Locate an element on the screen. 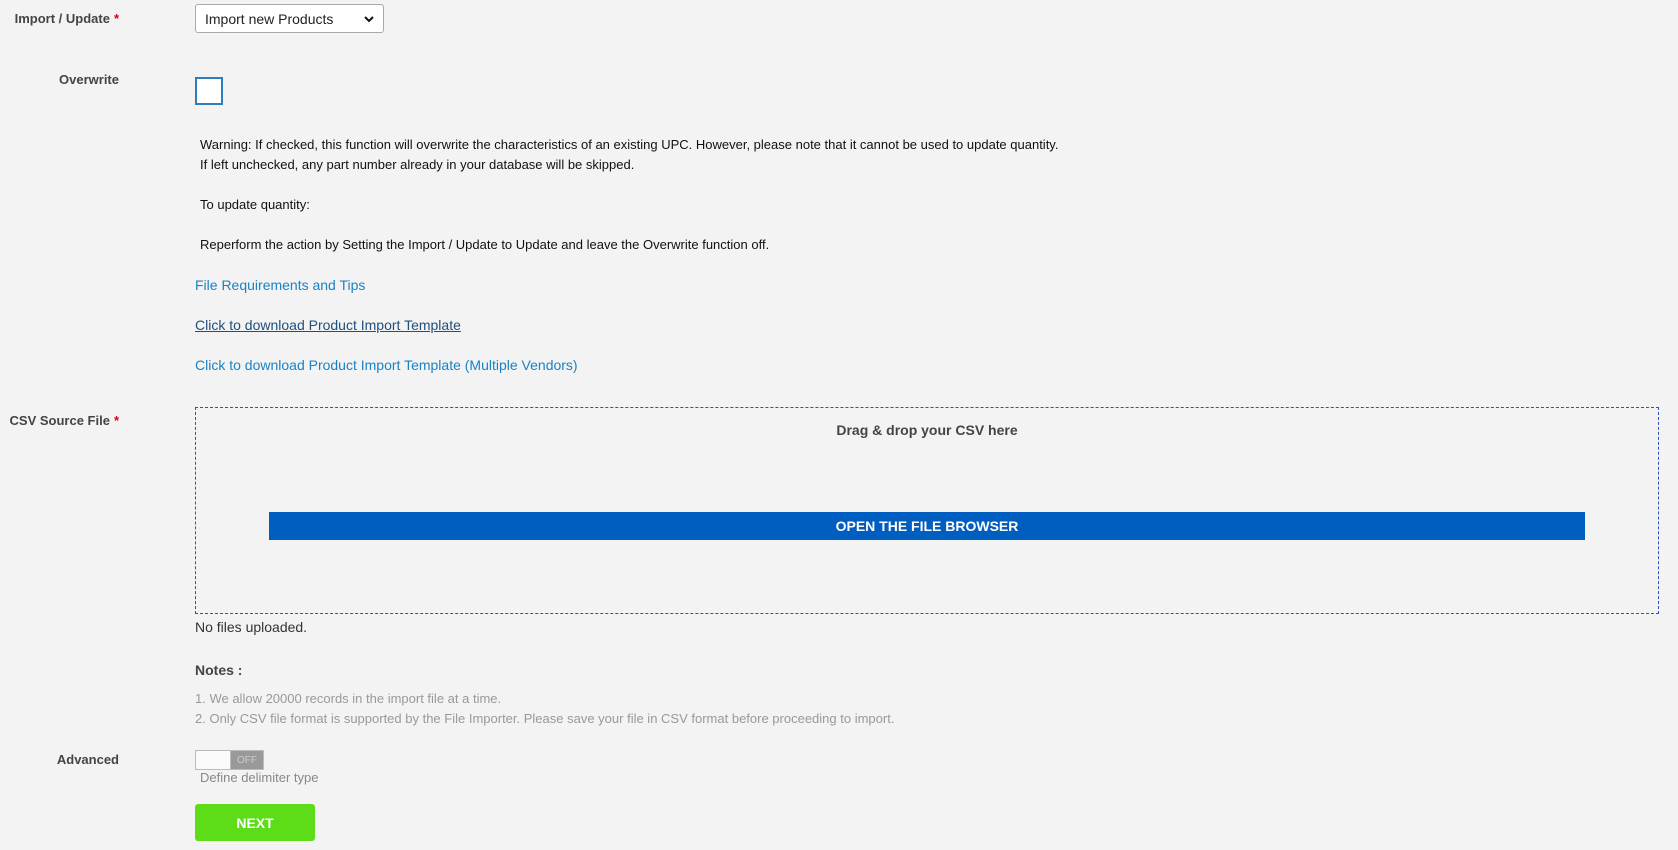 Image resolution: width=1678 pixels, height=850 pixels. advanced-label: Advanced is located at coordinates (87, 759).